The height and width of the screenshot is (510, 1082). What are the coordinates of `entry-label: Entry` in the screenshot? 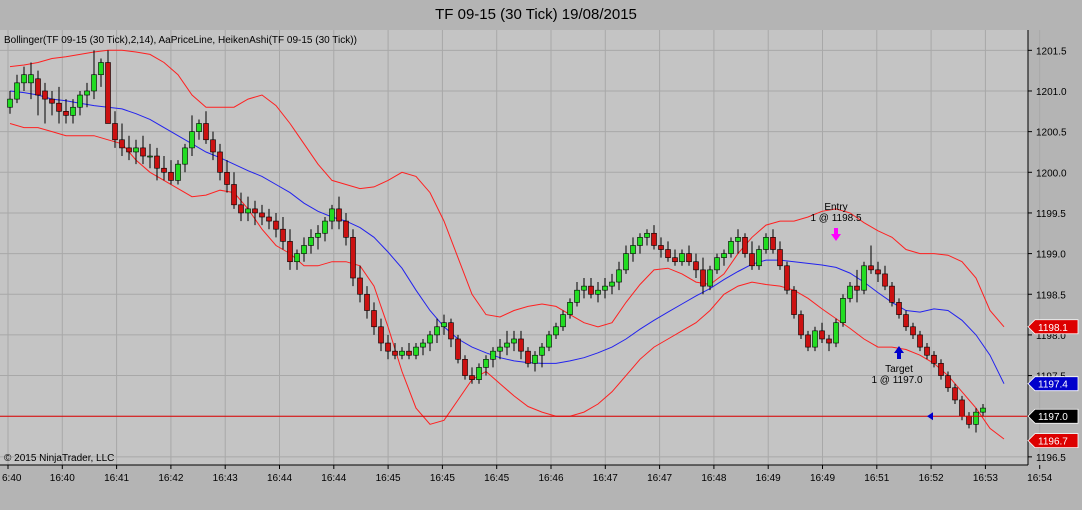 It's located at (835, 207).